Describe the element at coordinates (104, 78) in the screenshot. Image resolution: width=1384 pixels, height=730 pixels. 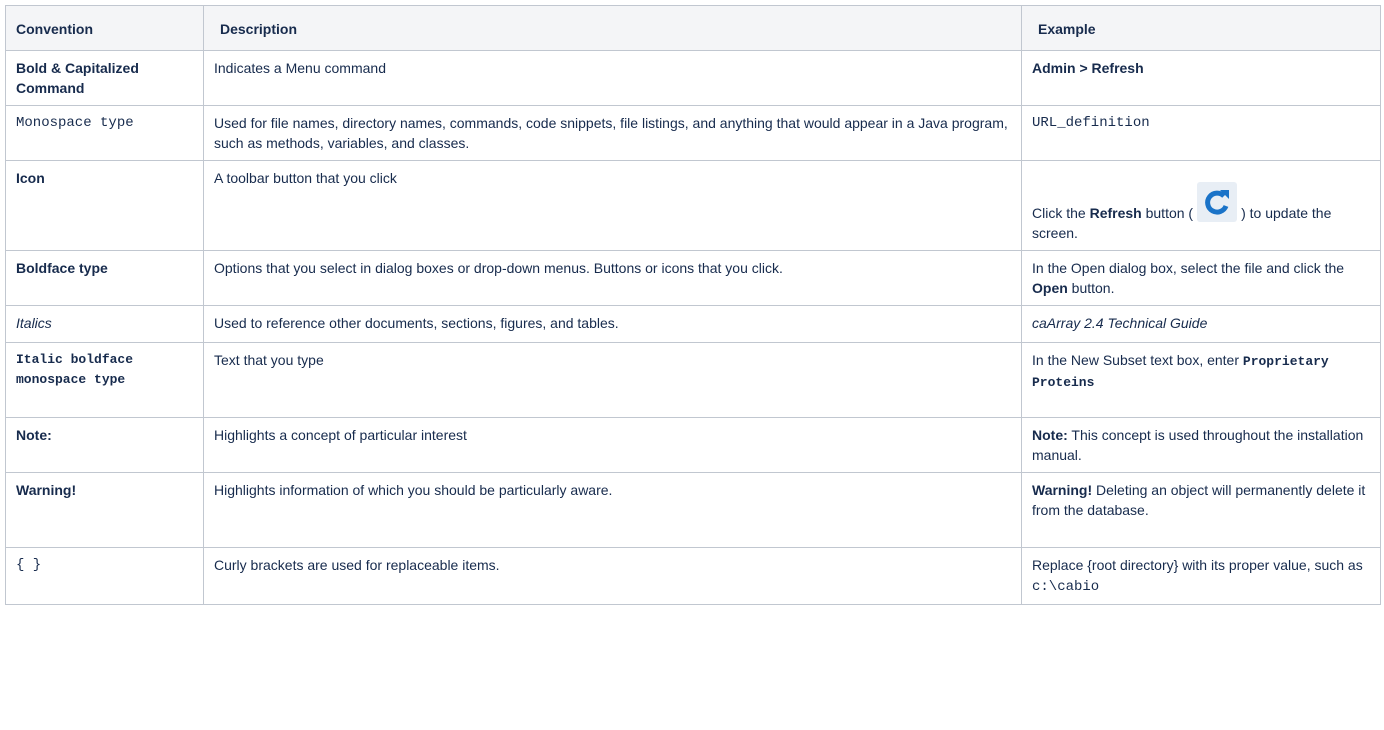
I see `convention-cell: Bold & Capitalized Command` at that location.